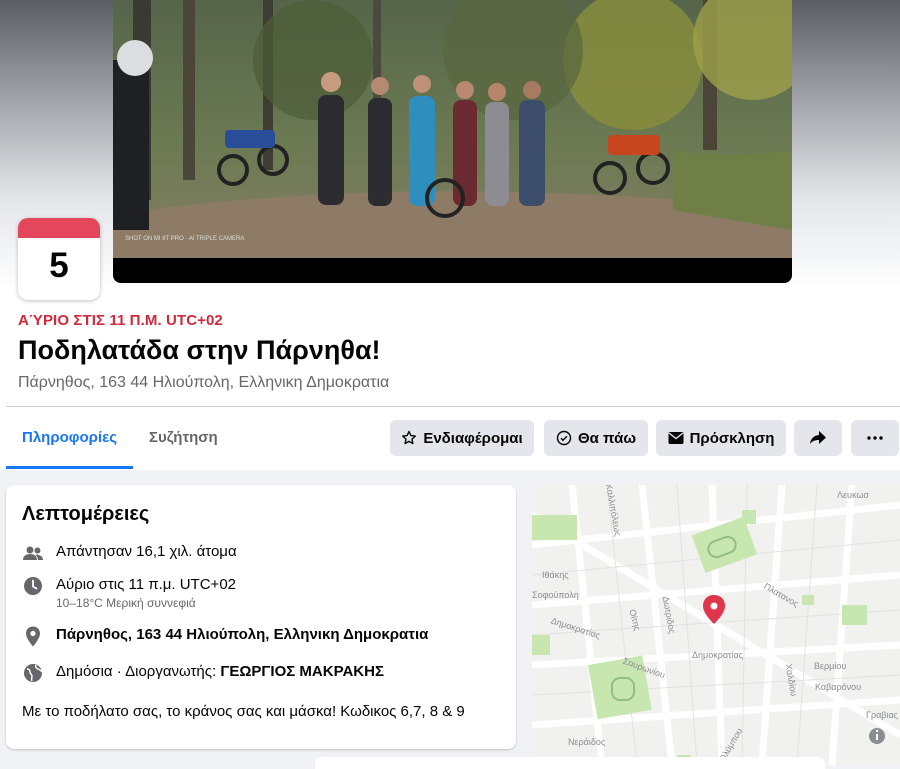  What do you see at coordinates (853, 495) in the screenshot?
I see `map-label: Λευκωσ` at bounding box center [853, 495].